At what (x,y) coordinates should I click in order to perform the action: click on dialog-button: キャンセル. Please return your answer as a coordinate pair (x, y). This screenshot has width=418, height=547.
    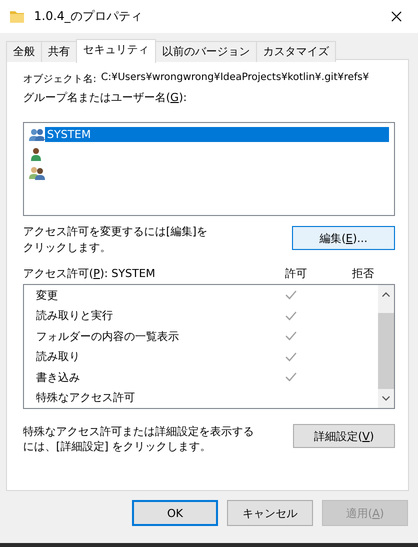
    Looking at the image, I should click on (270, 513).